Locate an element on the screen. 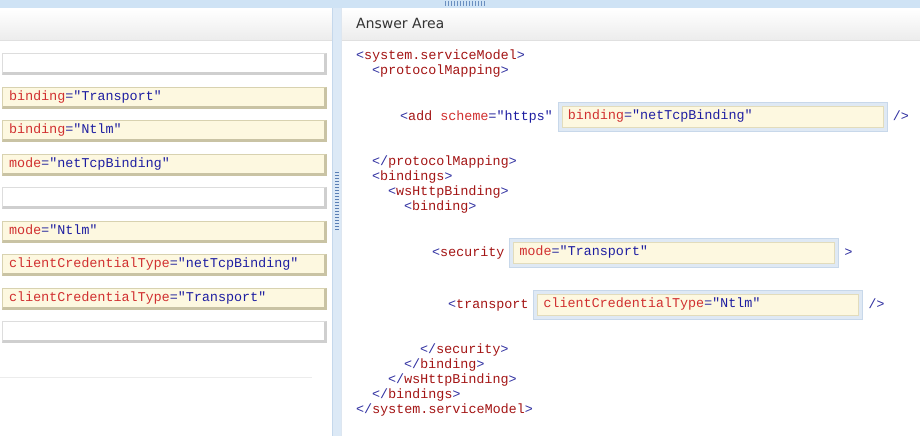 Image resolution: width=920 pixels, height=436 pixels. code-text: <security is located at coordinates (468, 253).